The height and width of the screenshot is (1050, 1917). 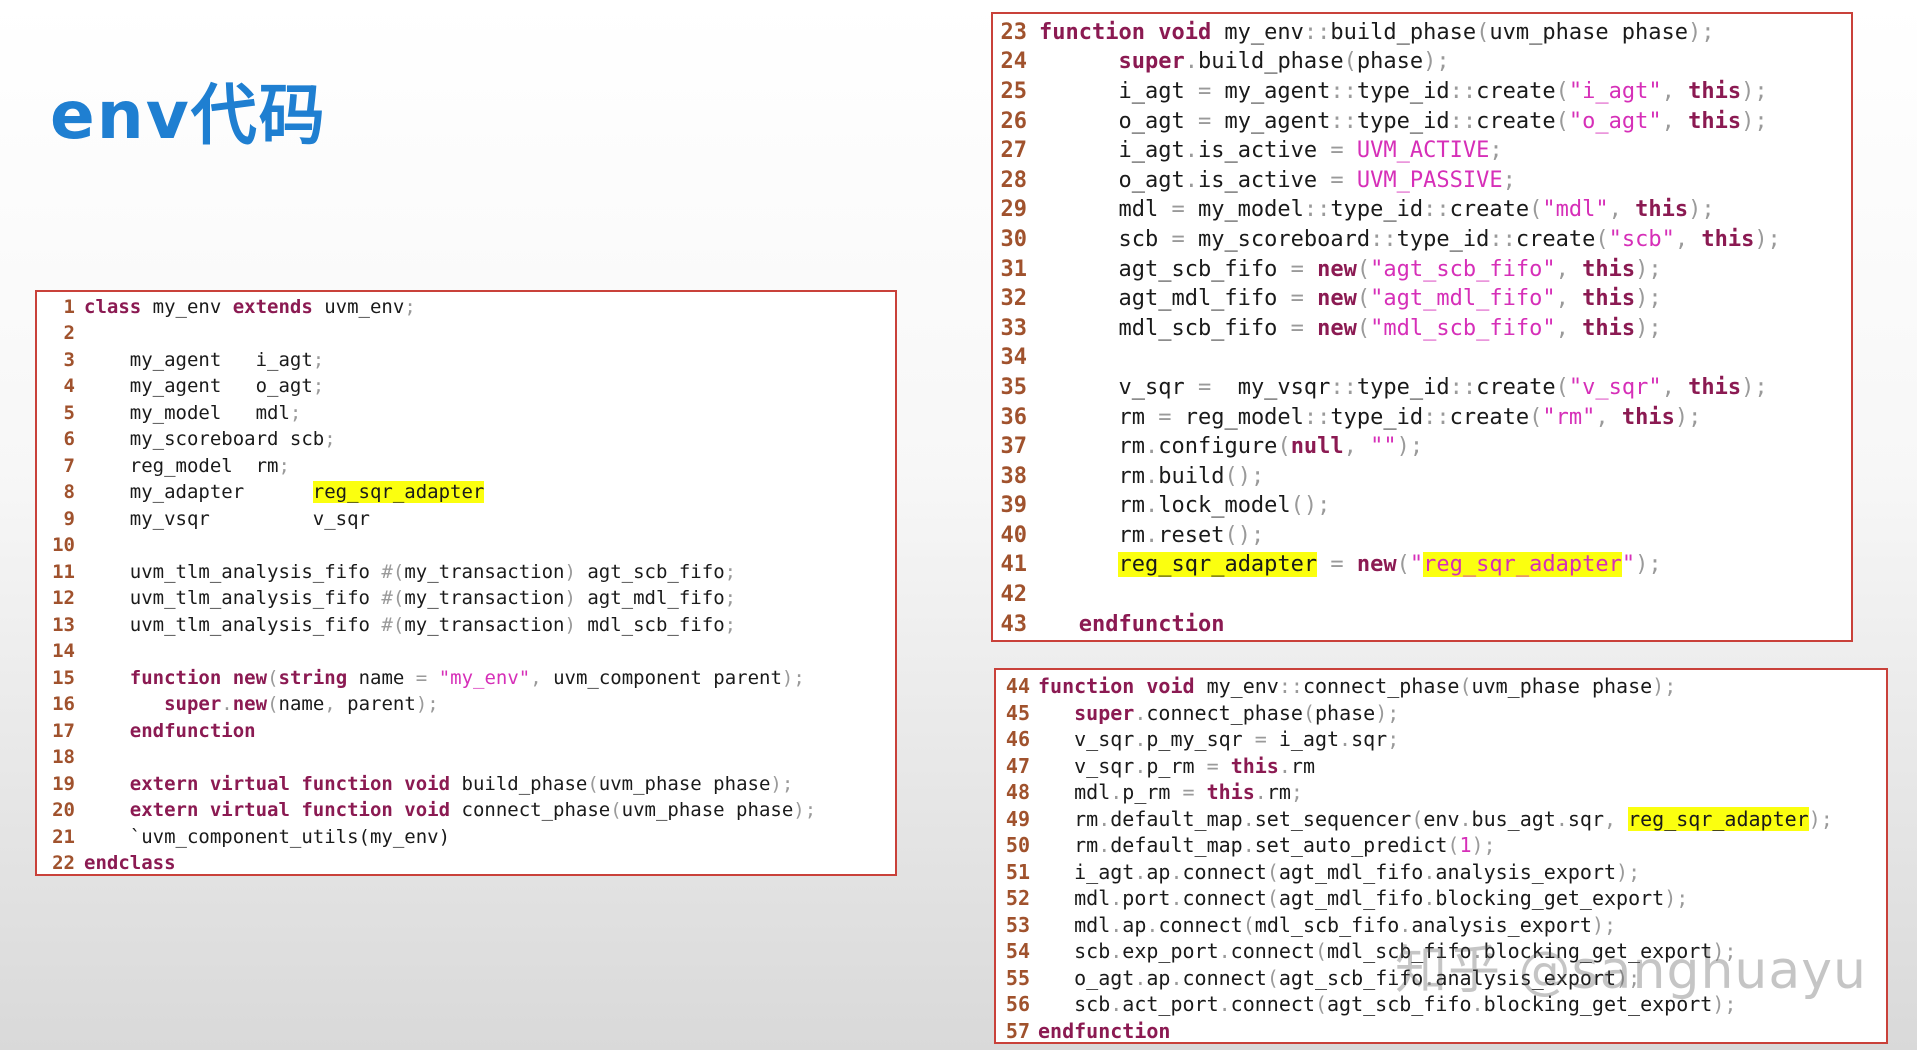 What do you see at coordinates (1165, 328) in the screenshot?
I see `code-token: mdl_scb_fifo` at bounding box center [1165, 328].